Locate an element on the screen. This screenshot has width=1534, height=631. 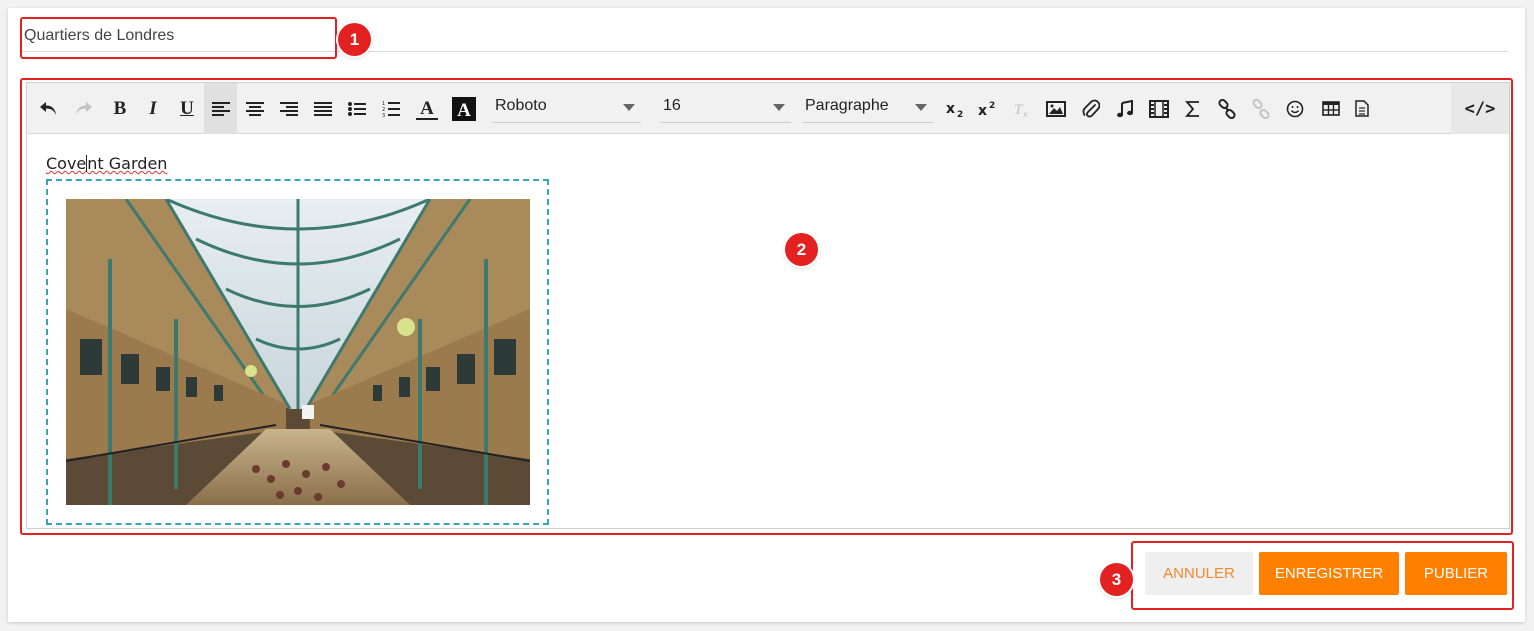
link-icon is located at coordinates (1227, 108).